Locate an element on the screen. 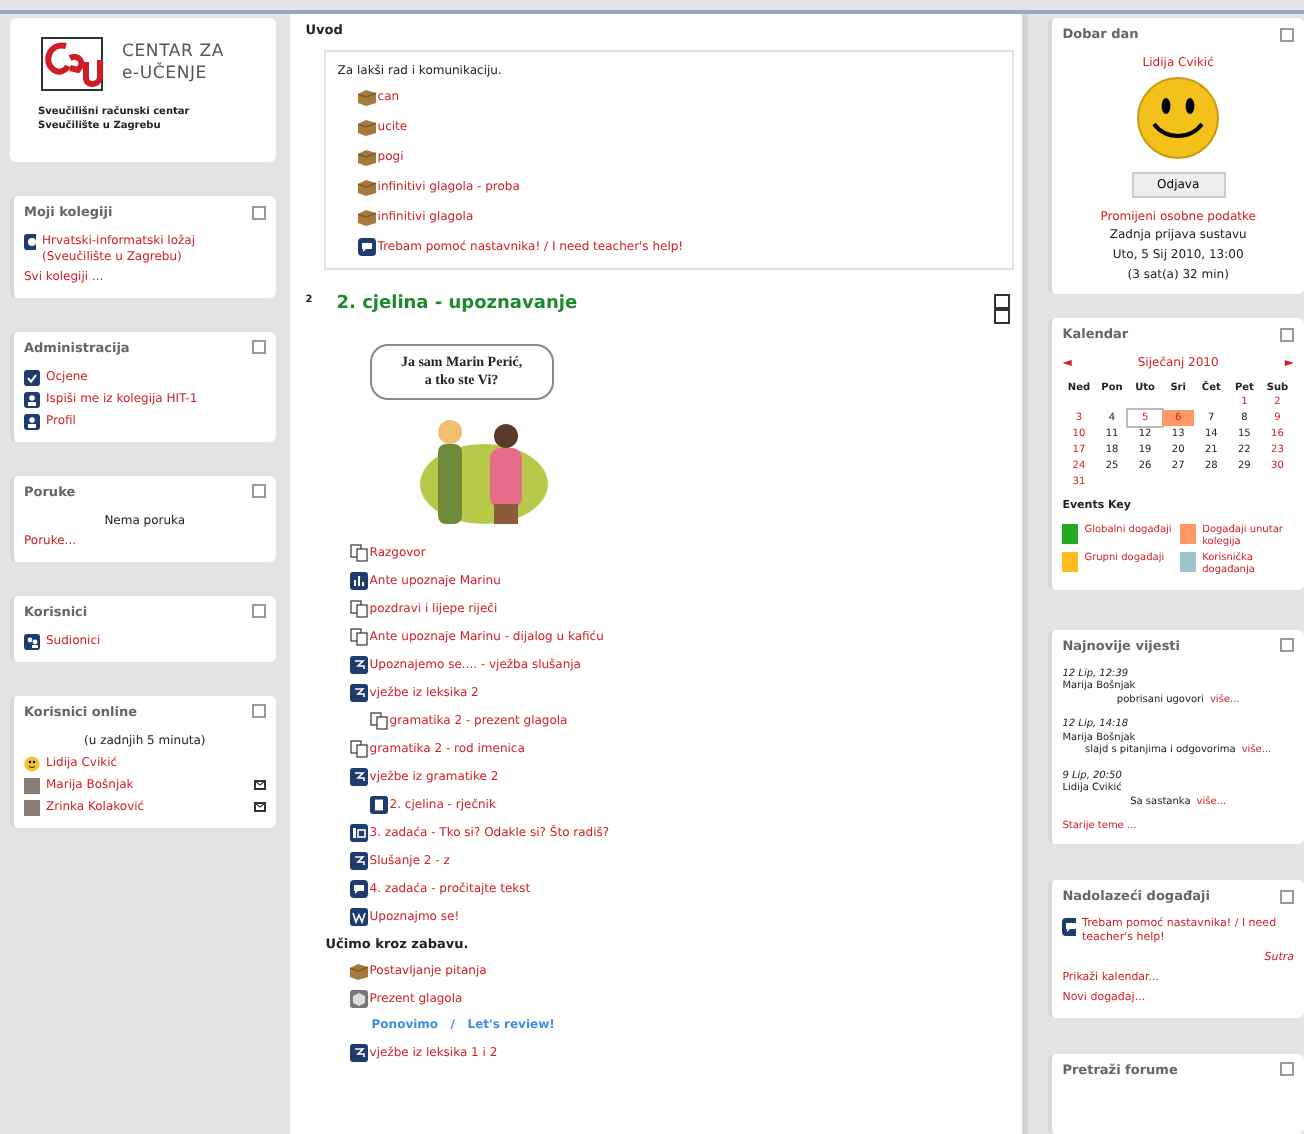 This screenshot has height=1134, width=1304. logo-text: e-UČENJE is located at coordinates (165, 75).